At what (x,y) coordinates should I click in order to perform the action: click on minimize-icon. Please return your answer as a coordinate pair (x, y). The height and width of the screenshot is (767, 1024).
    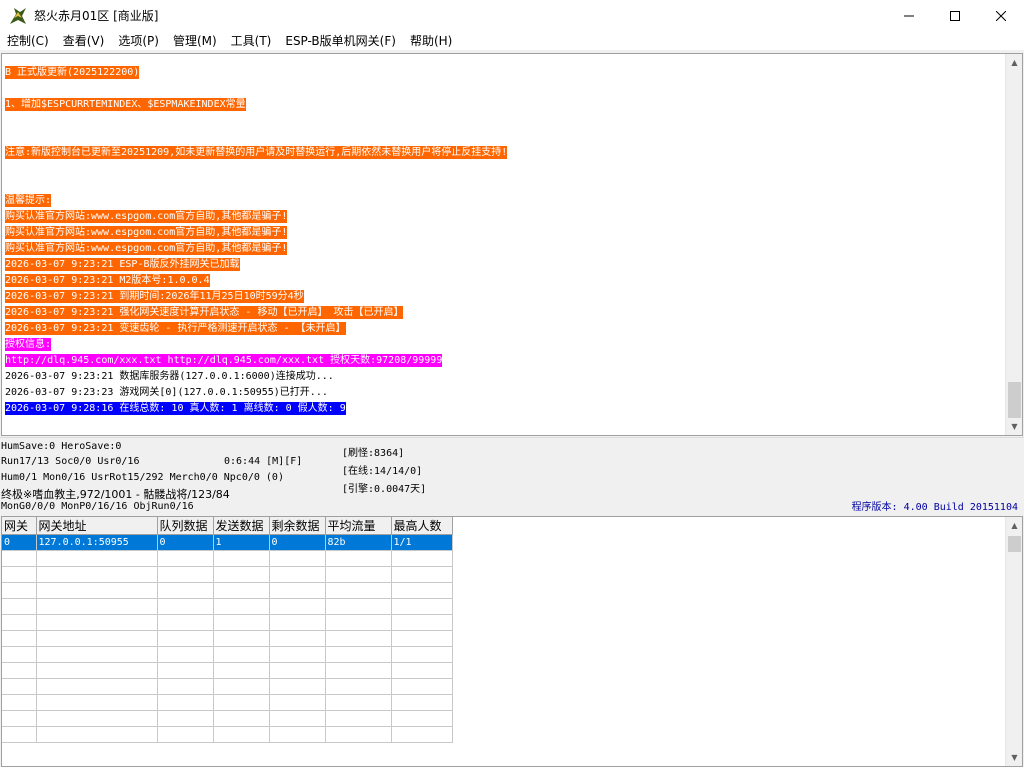
    Looking at the image, I should click on (909, 15).